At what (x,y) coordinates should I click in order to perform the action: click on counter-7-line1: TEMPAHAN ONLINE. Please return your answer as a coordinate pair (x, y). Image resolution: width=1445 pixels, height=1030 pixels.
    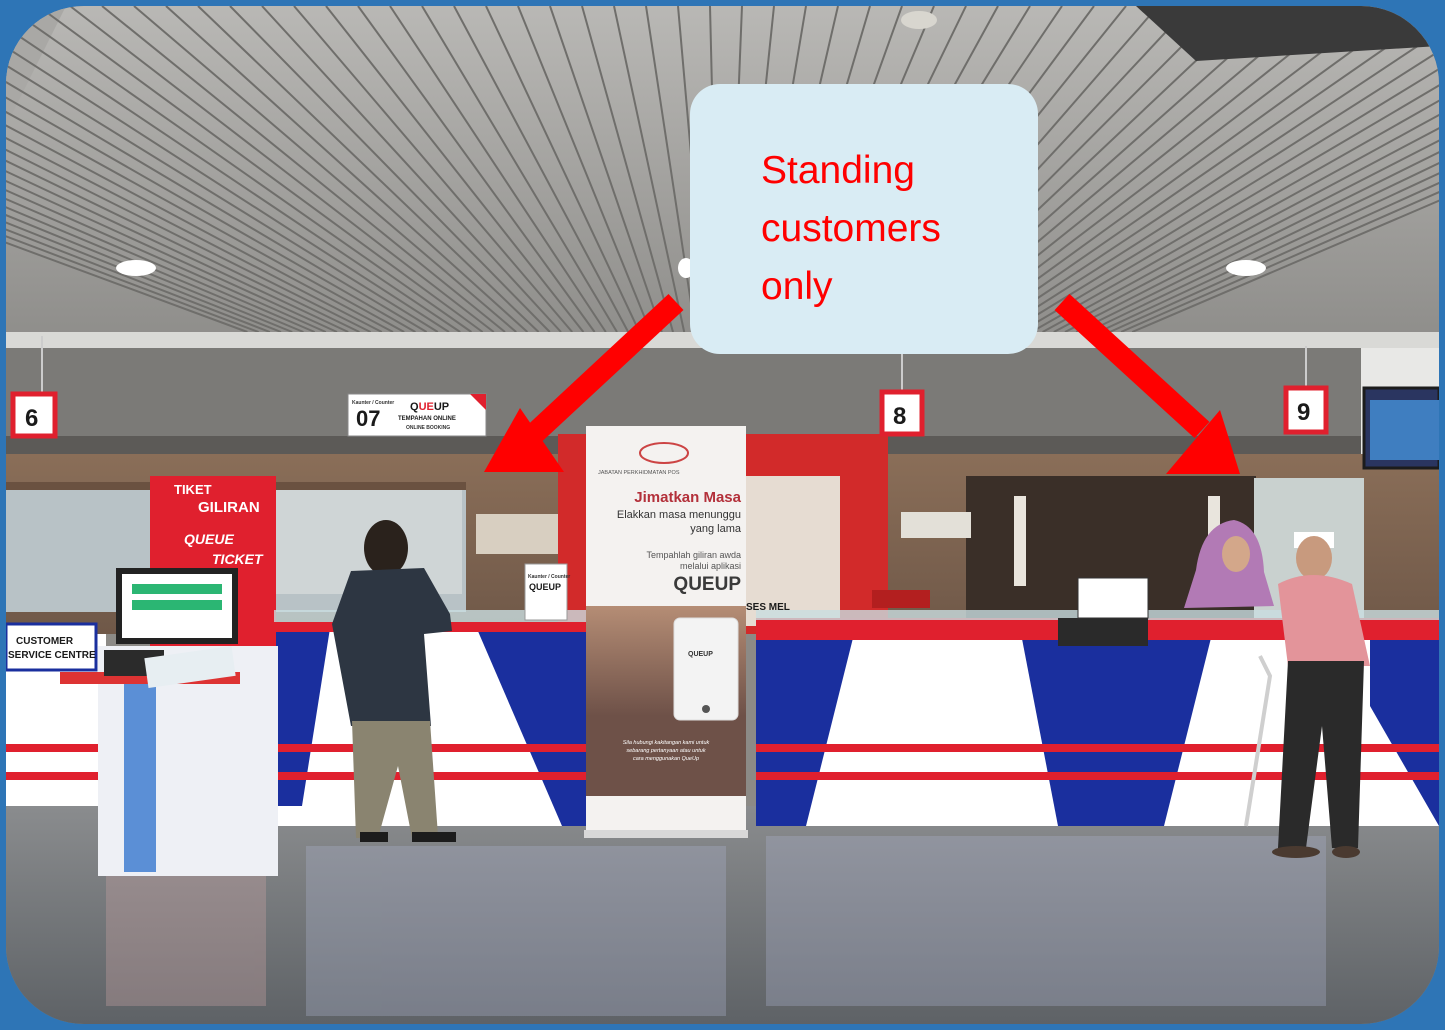
    Looking at the image, I should click on (427, 419).